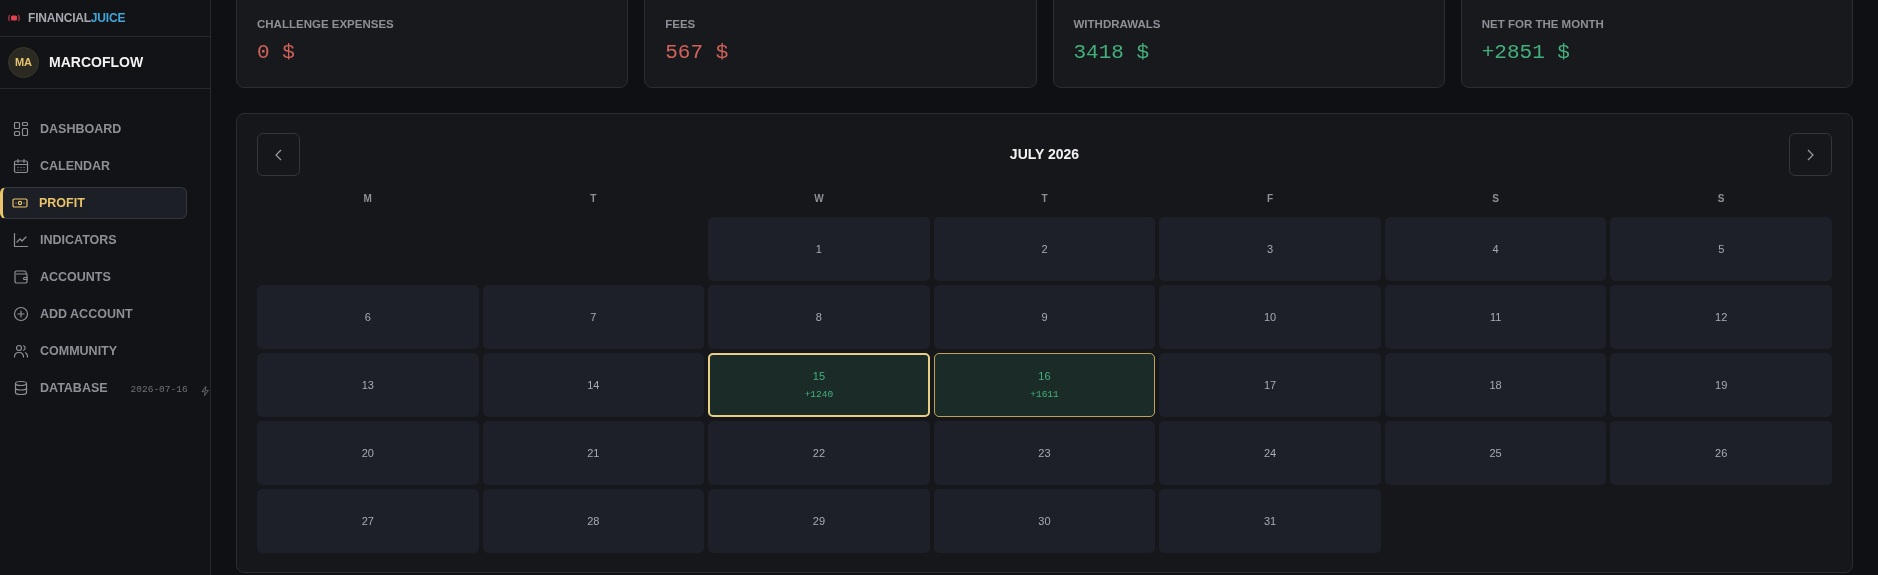  I want to click on broadcast-icon, so click(14, 18).